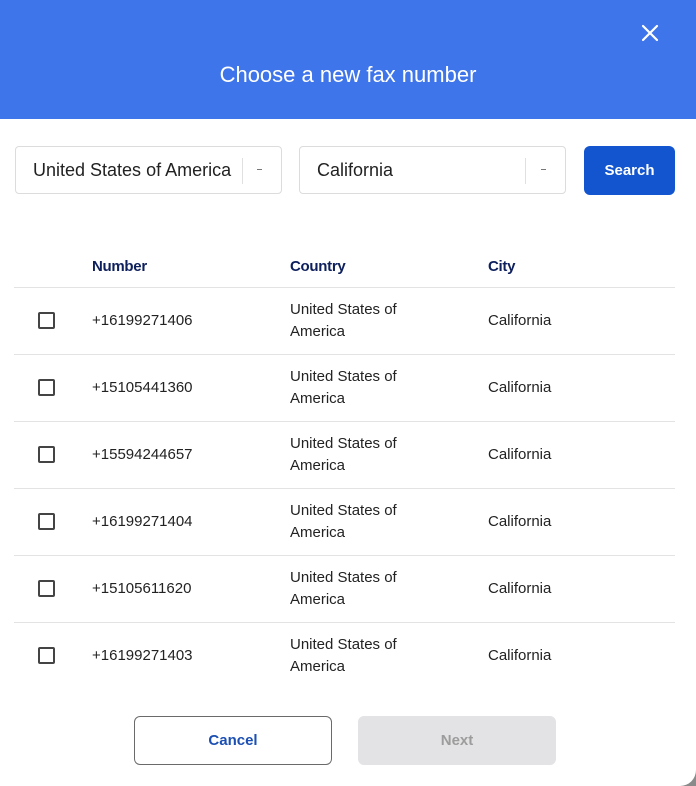  I want to click on country-select-value: United States of America, so click(132, 170).